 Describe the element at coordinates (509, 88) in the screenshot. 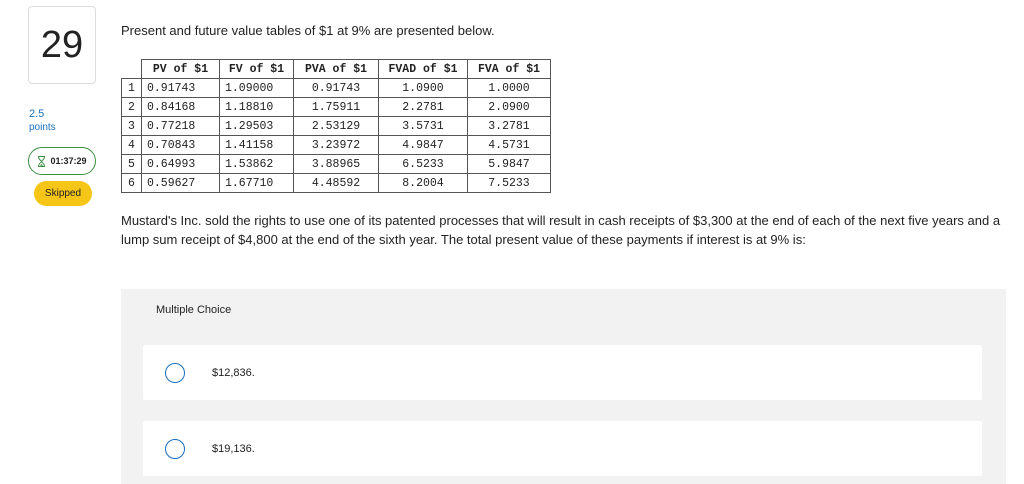

I see `table-cell: 1.0000` at that location.